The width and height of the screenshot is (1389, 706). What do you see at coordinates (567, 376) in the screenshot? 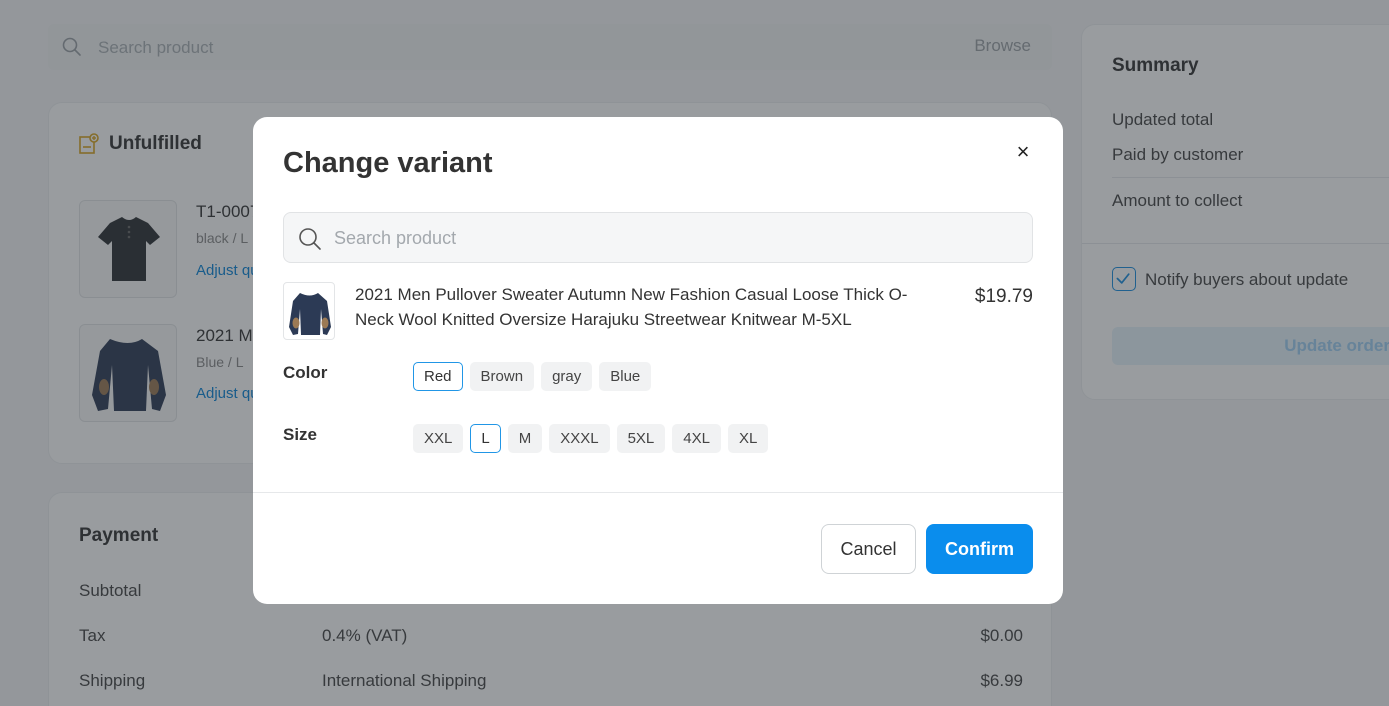
I see `color-option-chip: gray` at bounding box center [567, 376].